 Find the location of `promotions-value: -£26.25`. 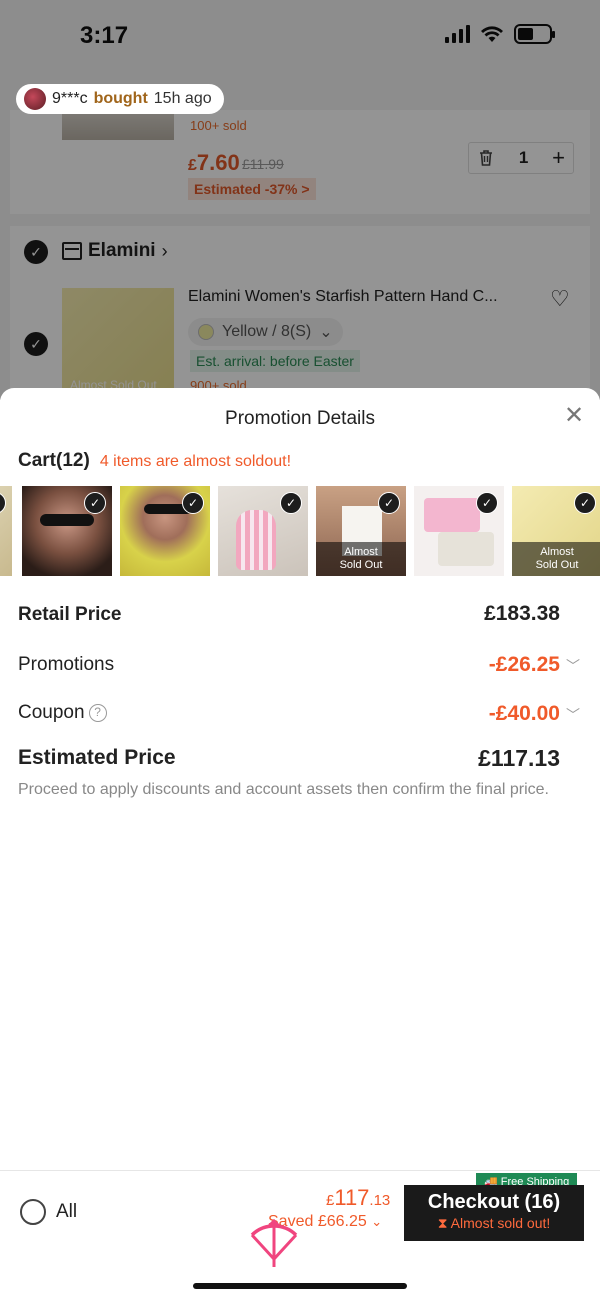

promotions-value: -£26.25 is located at coordinates (524, 665).